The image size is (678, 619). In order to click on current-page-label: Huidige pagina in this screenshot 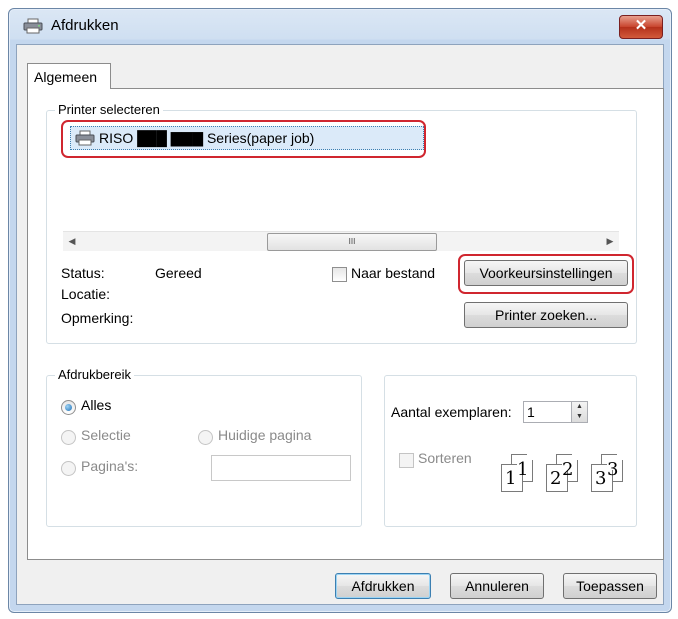, I will do `click(264, 435)`.